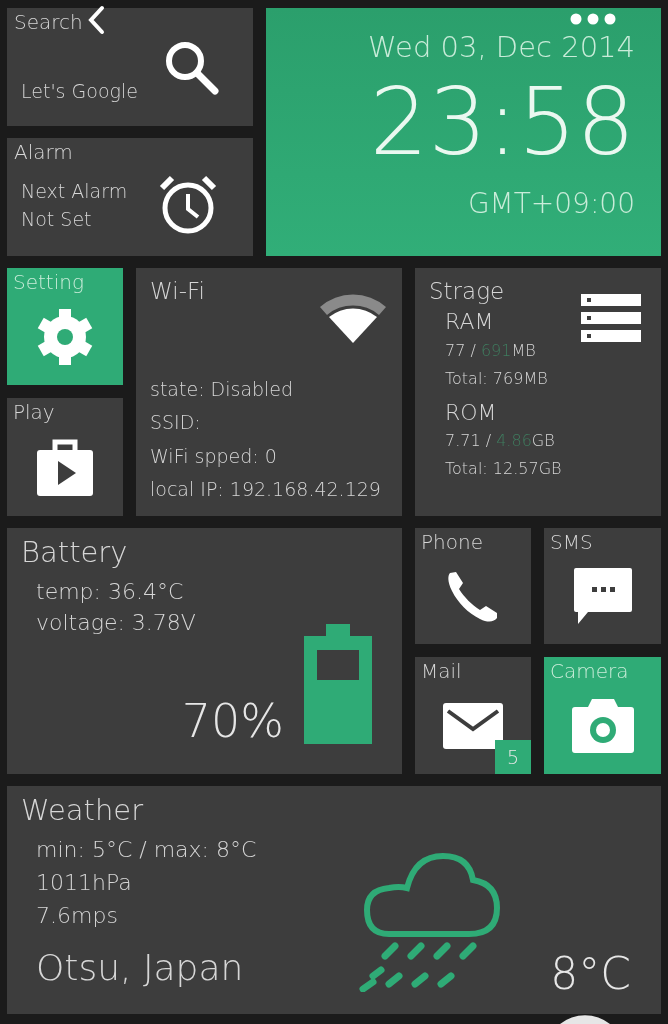 The height and width of the screenshot is (1024, 668). I want to click on storage-usage: 77 / 691 MB, so click(491, 350).